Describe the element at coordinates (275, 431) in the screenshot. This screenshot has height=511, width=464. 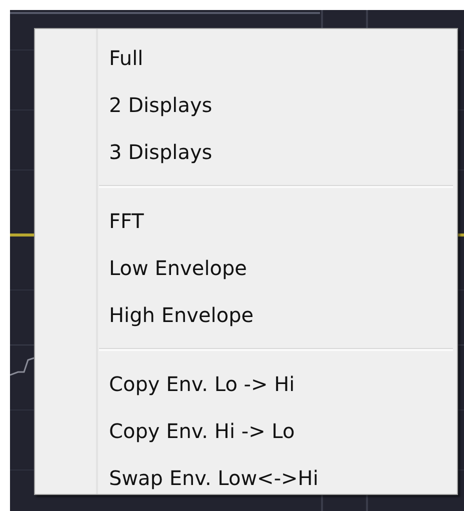
I see `menu-item: Copy Env. Hi -> Lo` at that location.